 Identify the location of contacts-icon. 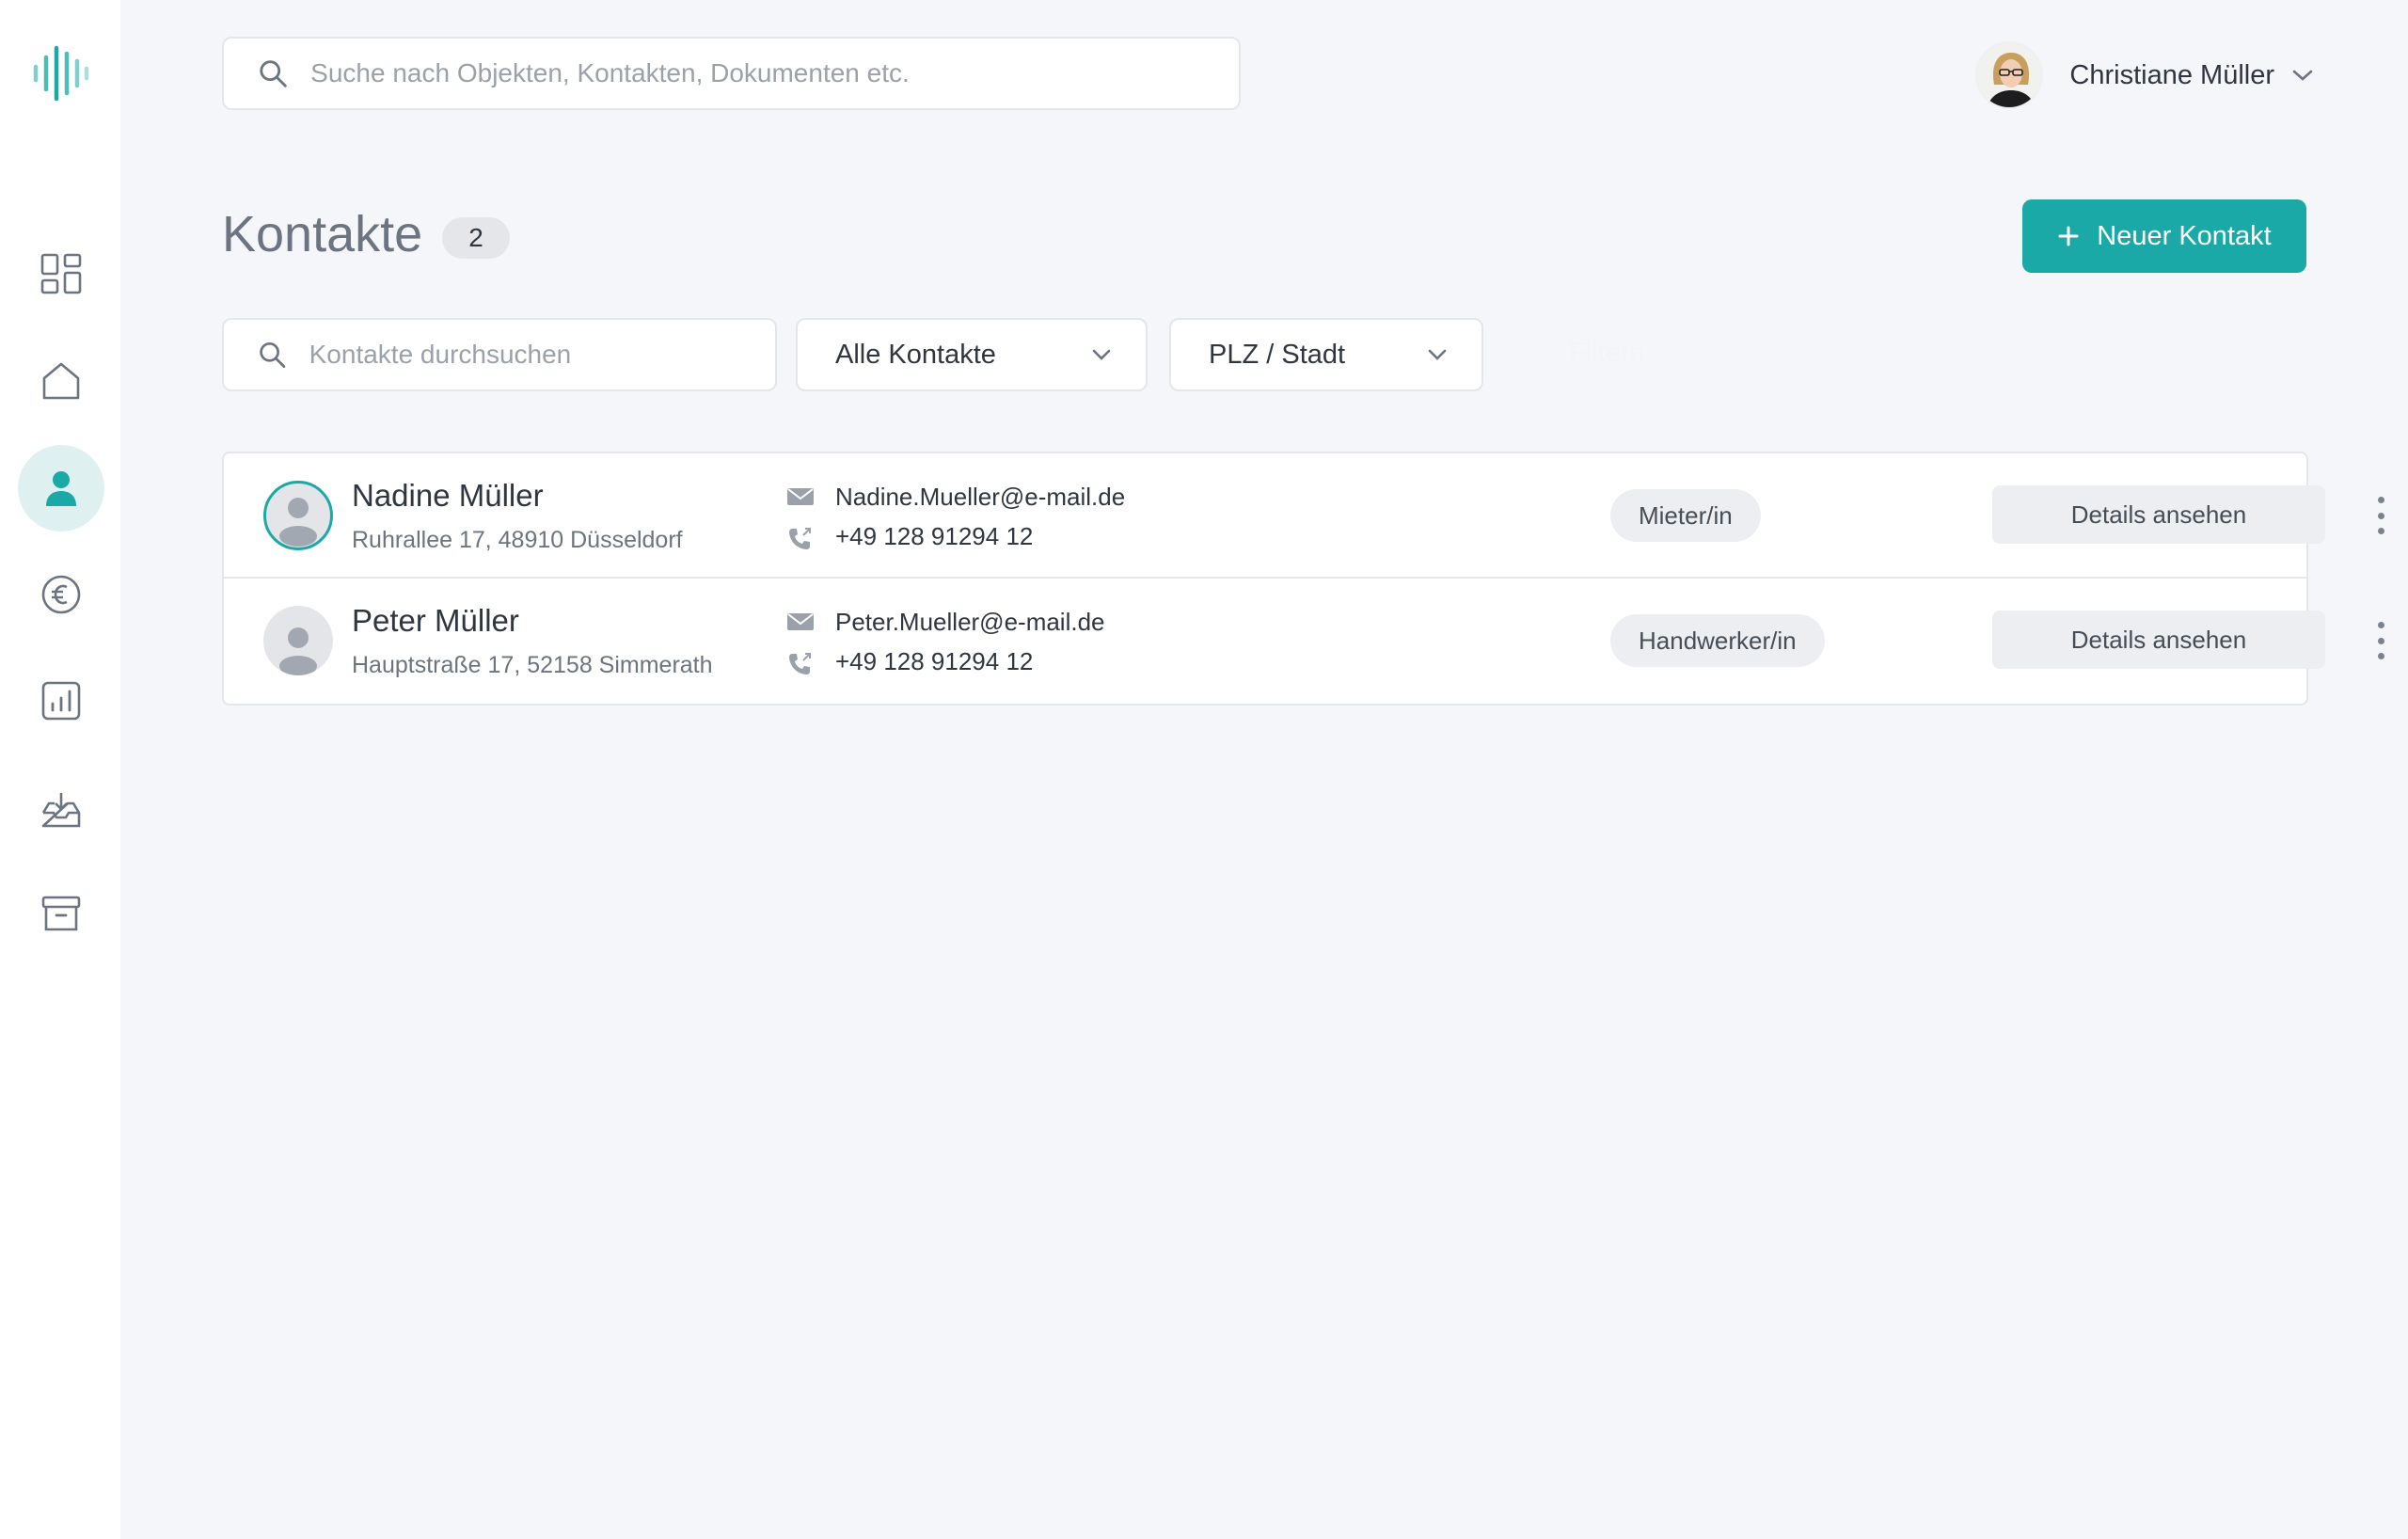
(61, 488).